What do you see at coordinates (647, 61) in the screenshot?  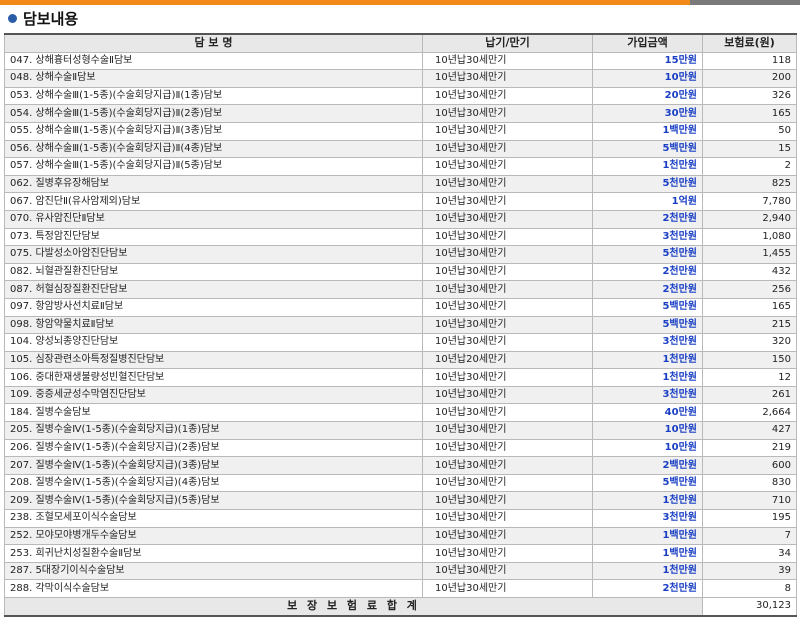 I see `insured-amount-cell: 15만원` at bounding box center [647, 61].